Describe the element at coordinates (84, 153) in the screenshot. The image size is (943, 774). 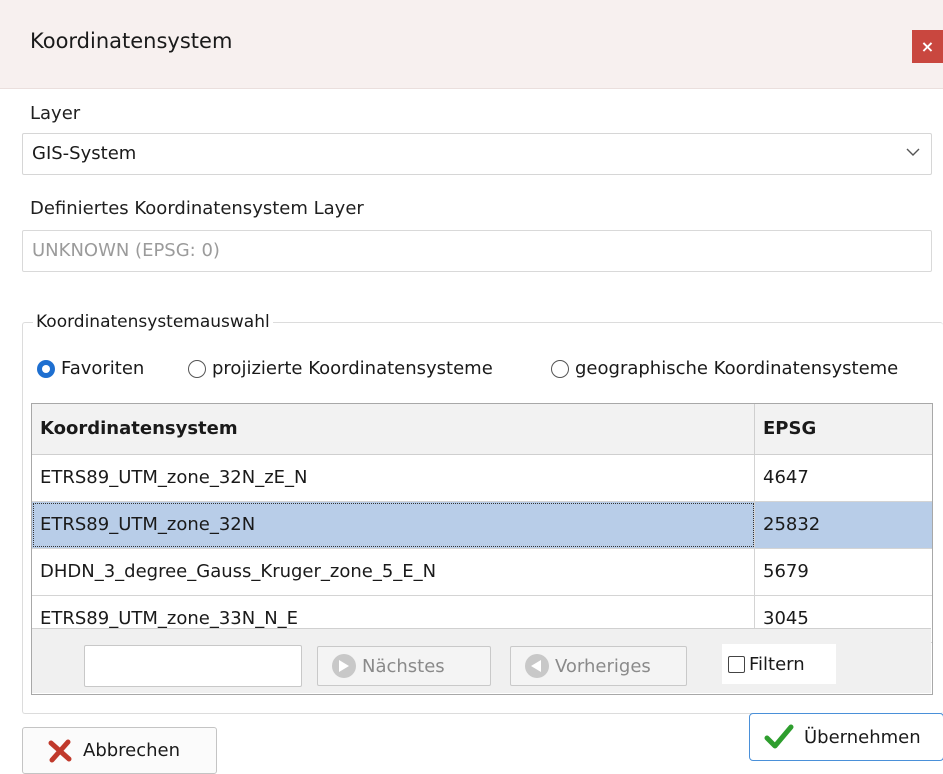
I see `layer-dropdown-value: GIS-System` at that location.